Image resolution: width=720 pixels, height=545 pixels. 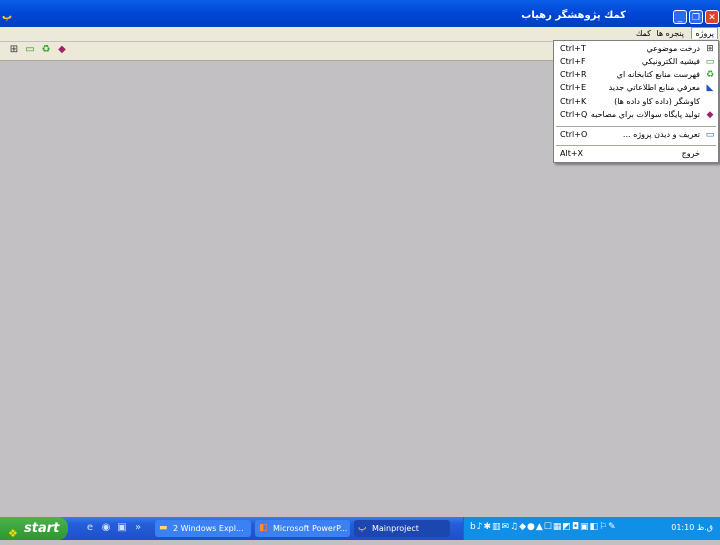 What do you see at coordinates (573, 48) in the screenshot?
I see `menu-item-shortcut: Ctrl+T` at bounding box center [573, 48].